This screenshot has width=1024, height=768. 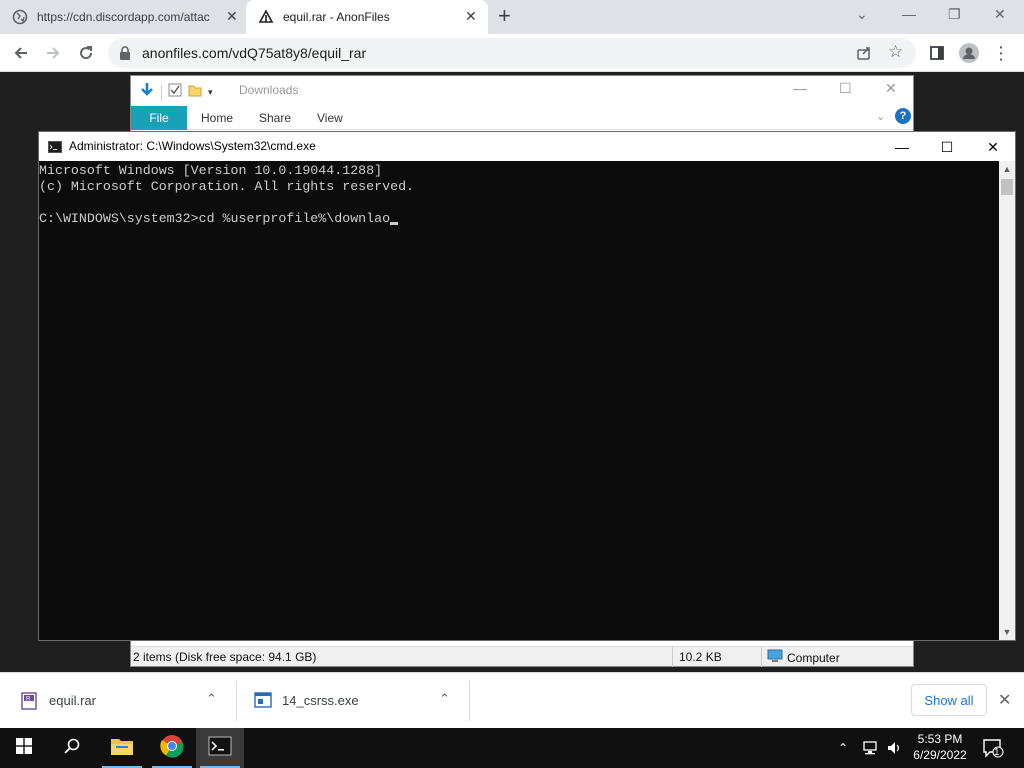 I want to click on share-icon, so click(x=864, y=55).